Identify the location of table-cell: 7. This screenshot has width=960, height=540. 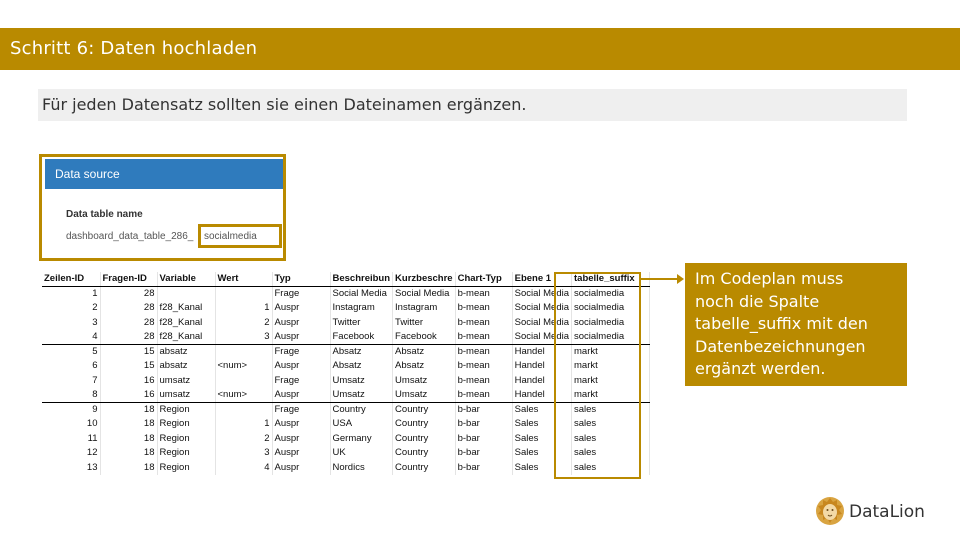
(71, 380).